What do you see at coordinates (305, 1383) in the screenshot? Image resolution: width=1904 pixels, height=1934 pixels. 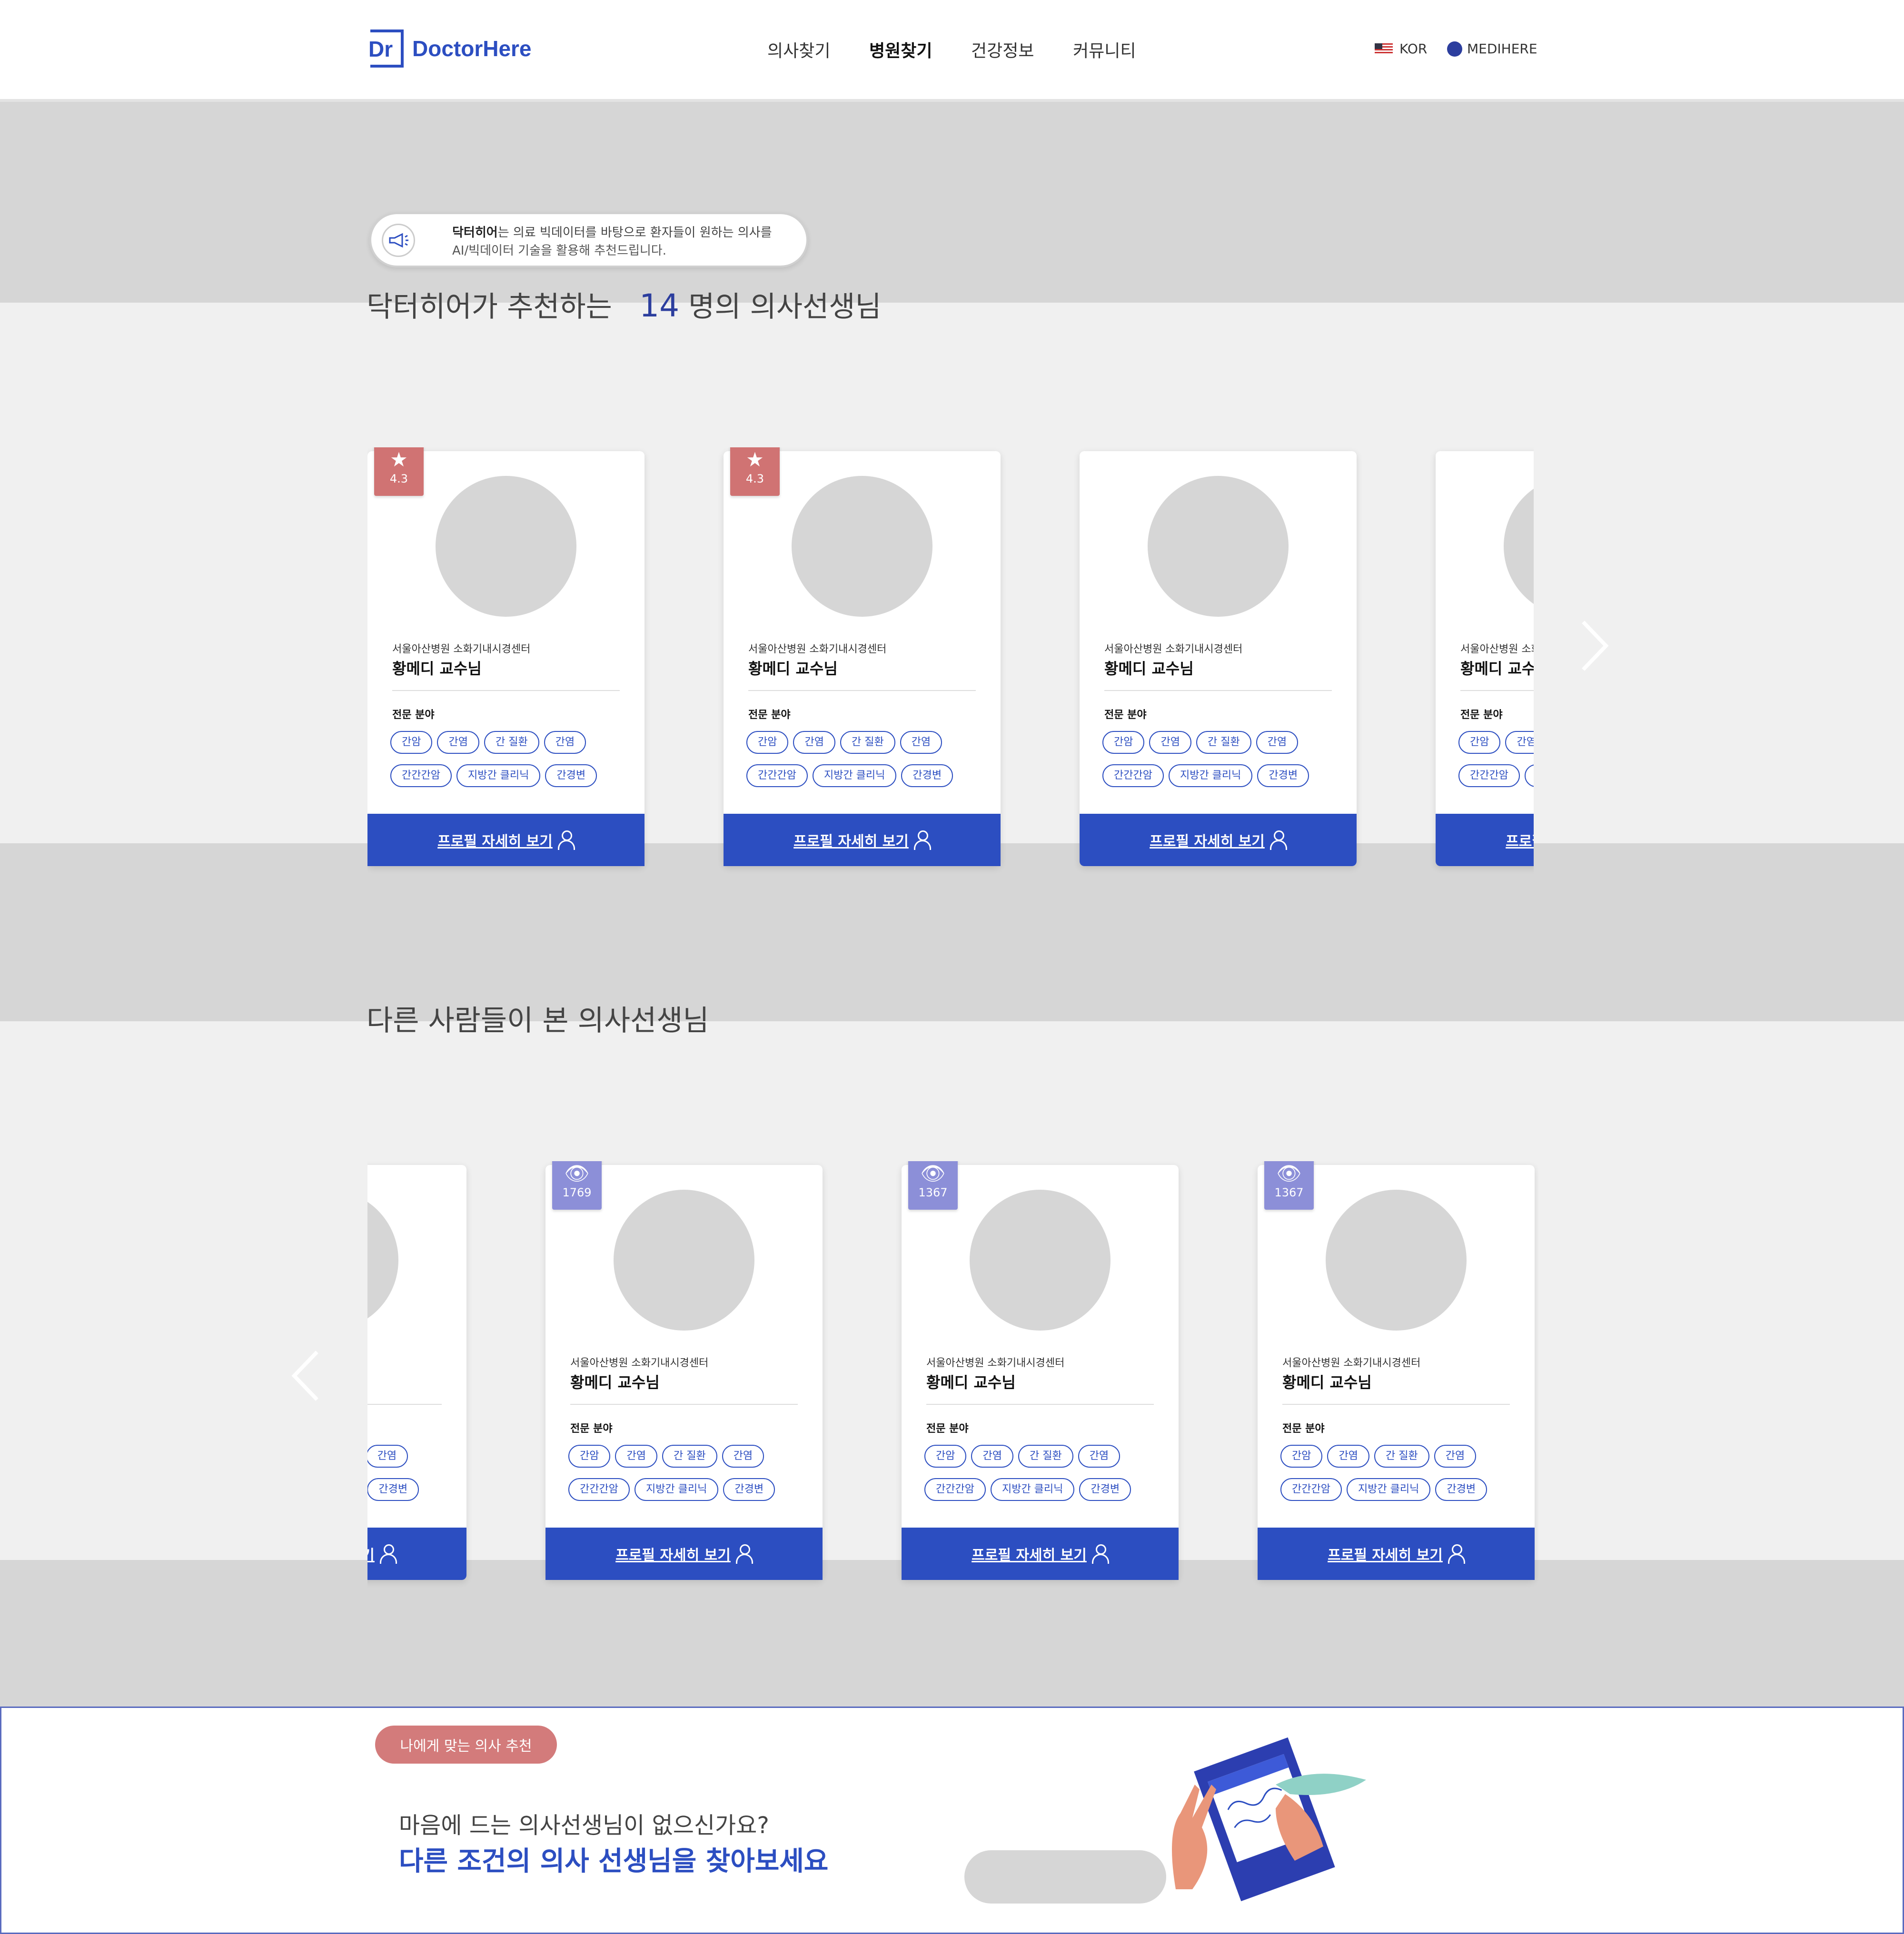 I see `carousel-prev-arrow` at bounding box center [305, 1383].